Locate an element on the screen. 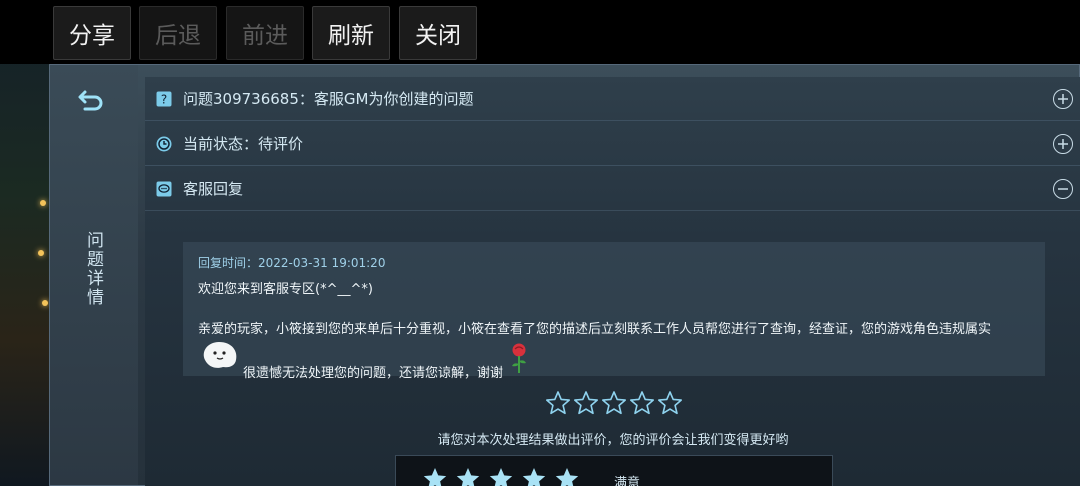  back-button: 后退 is located at coordinates (178, 33).